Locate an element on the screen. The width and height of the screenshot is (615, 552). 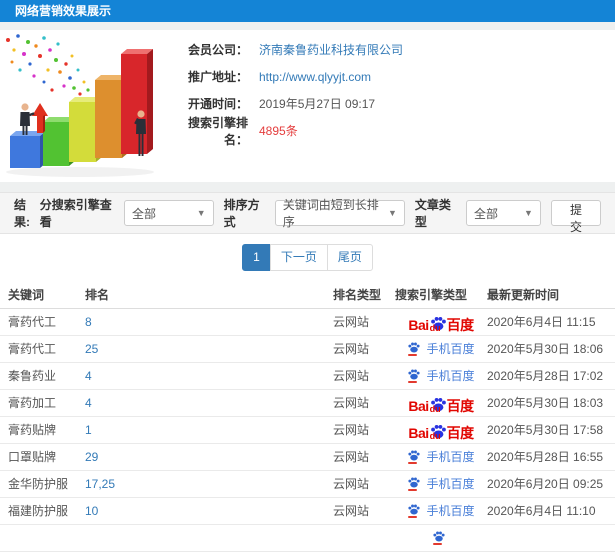
rank-cell: 8 is located at coordinates (209, 322).